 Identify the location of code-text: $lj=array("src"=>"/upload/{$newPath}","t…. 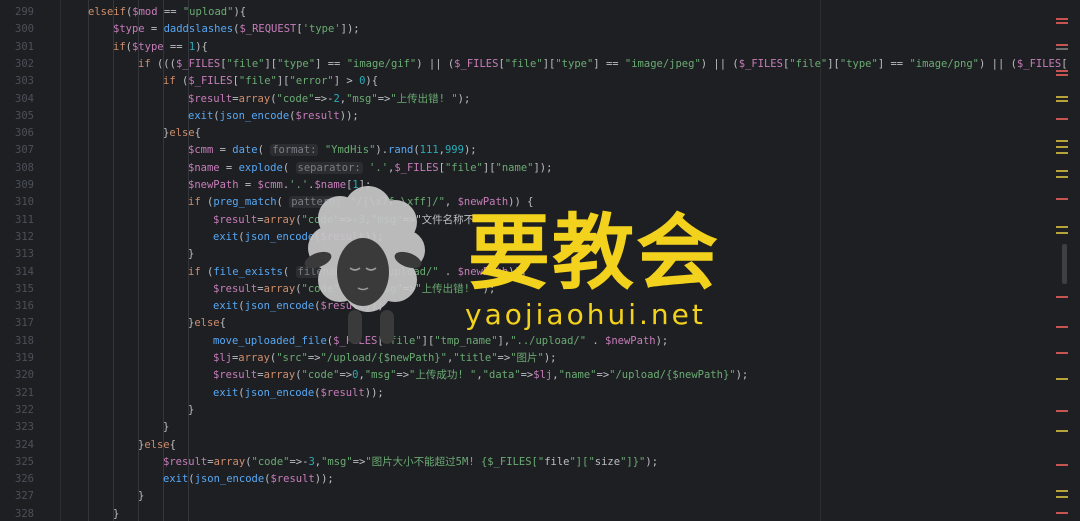
(385, 358).